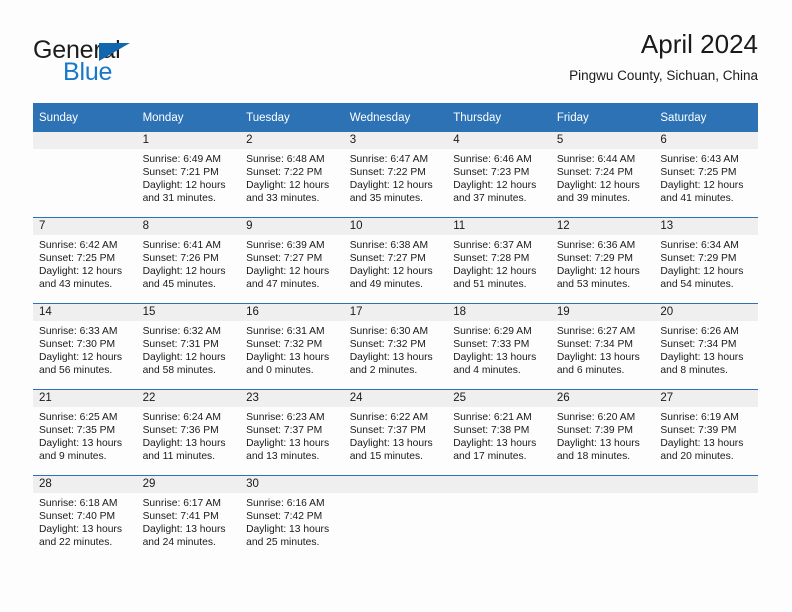 The image size is (792, 612). Describe the element at coordinates (292, 117) in the screenshot. I see `weekday-header-tuesday: Tuesday` at that location.